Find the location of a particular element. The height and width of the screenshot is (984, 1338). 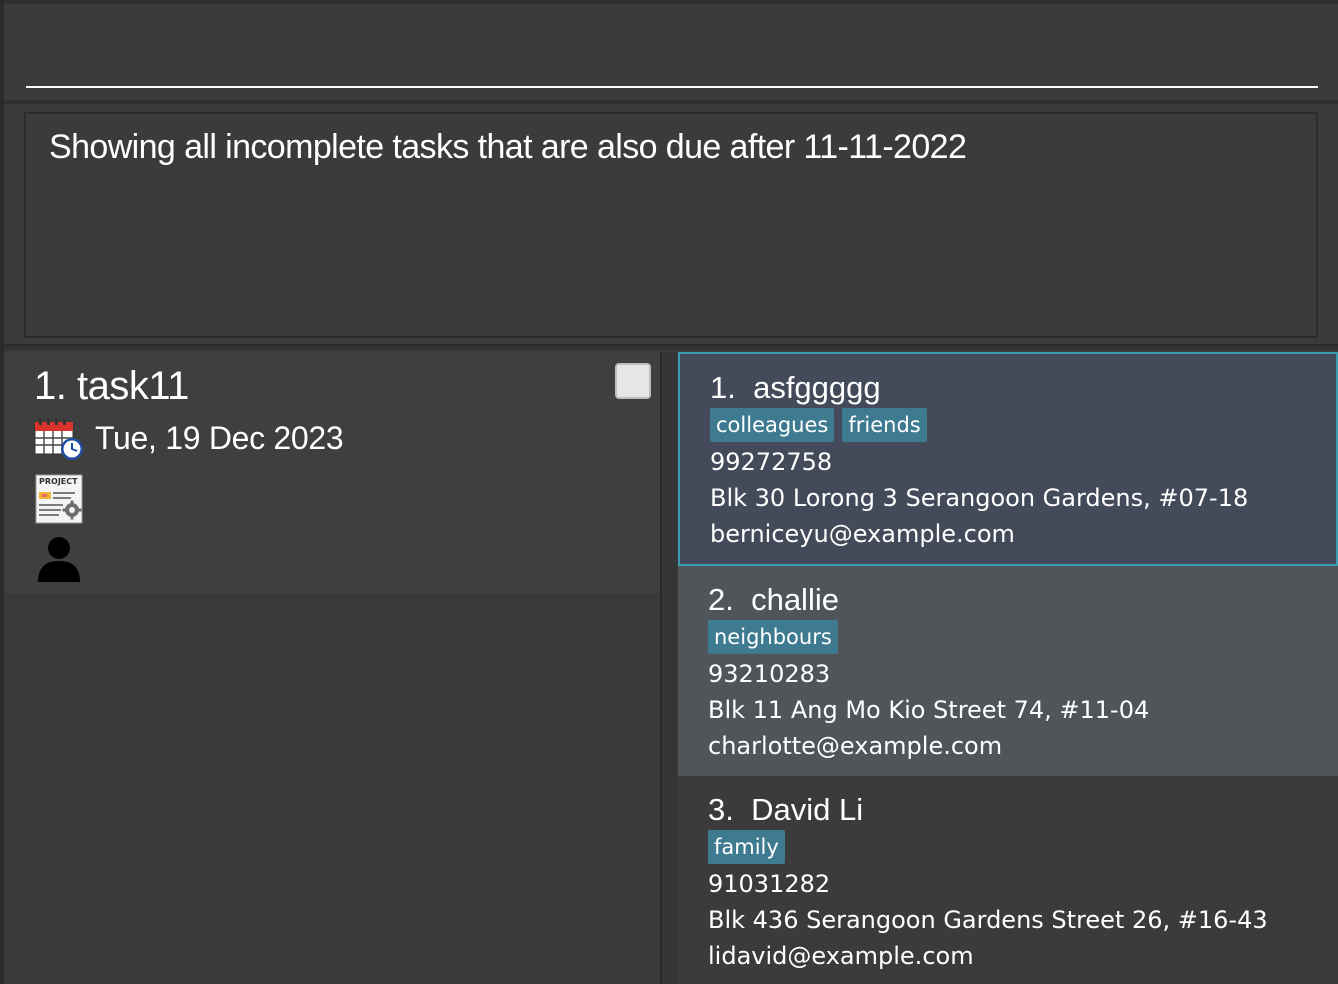

tag: colleagues is located at coordinates (772, 425).